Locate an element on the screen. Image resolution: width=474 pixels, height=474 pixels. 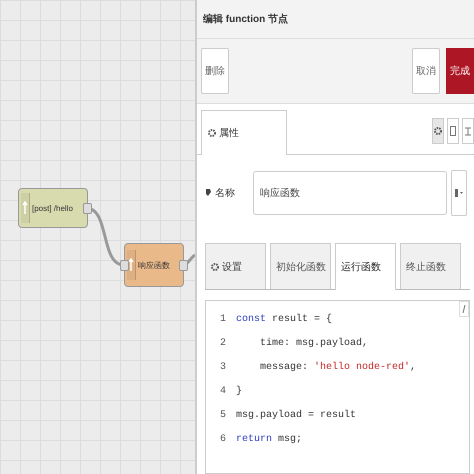
icon-dropdown-icon is located at coordinates (459, 193).